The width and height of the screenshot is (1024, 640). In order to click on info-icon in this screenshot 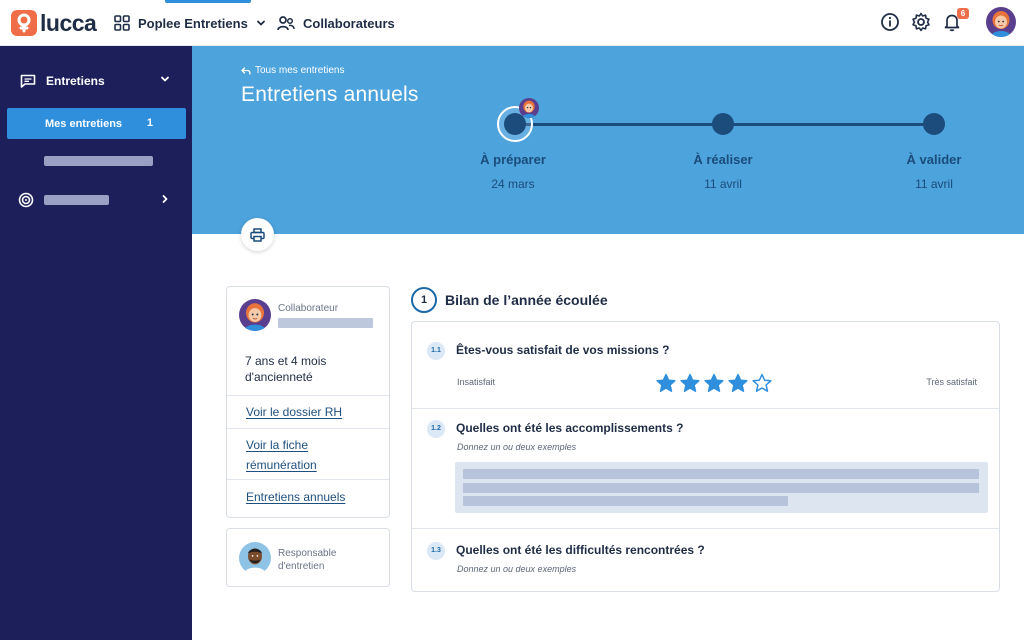, I will do `click(890, 22)`.